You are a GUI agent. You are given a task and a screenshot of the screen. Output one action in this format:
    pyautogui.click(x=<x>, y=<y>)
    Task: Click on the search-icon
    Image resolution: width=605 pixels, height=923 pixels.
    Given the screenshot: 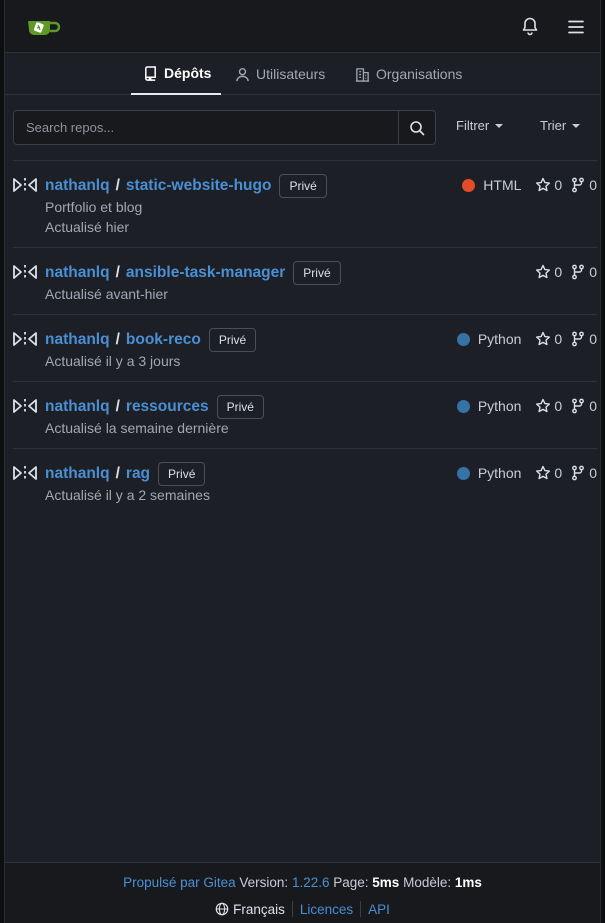 What is the action you would take?
    pyautogui.click(x=417, y=127)
    